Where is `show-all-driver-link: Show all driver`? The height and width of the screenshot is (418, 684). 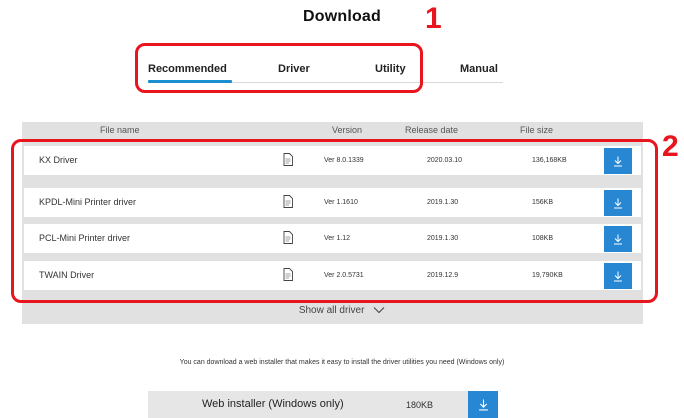
show-all-driver-link: Show all driver is located at coordinates (342, 310).